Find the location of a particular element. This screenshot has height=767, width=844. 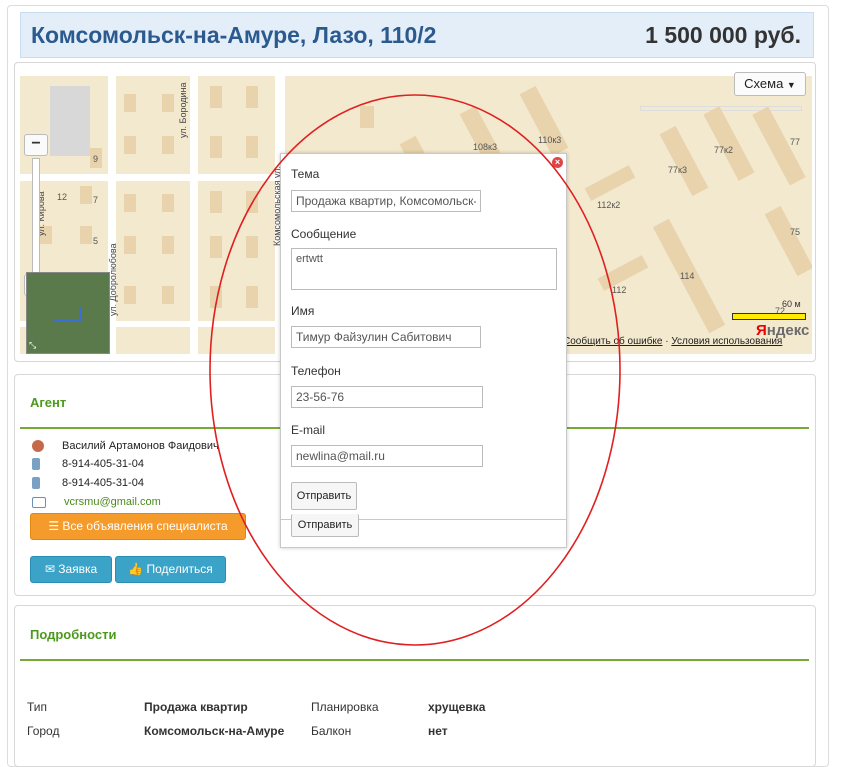

detail-label: Балкон is located at coordinates (331, 731).